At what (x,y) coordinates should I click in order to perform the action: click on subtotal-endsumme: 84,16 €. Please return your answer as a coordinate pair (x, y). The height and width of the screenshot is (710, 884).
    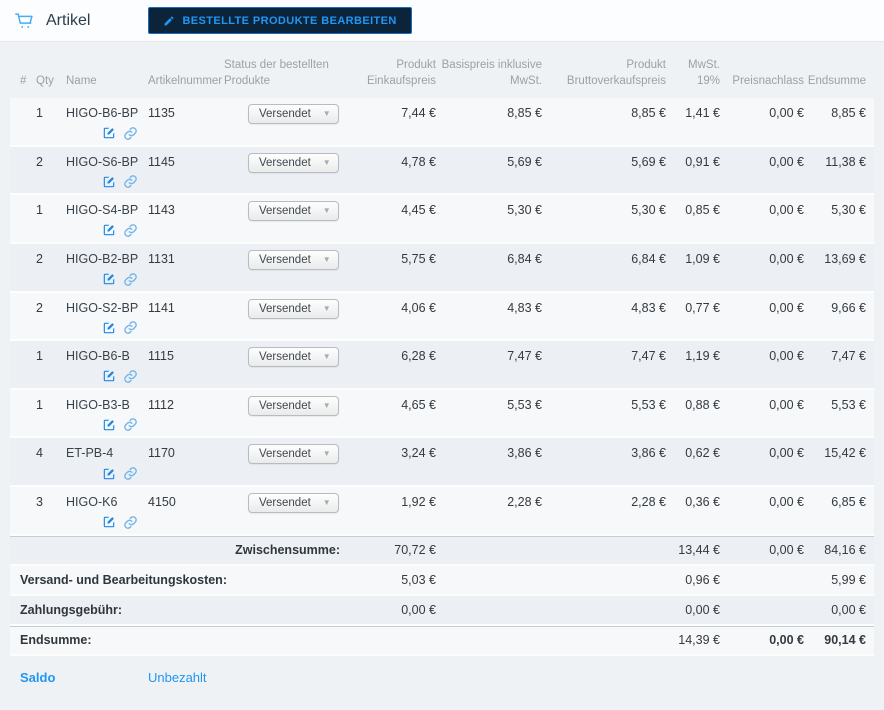
    Looking at the image, I should click on (845, 550).